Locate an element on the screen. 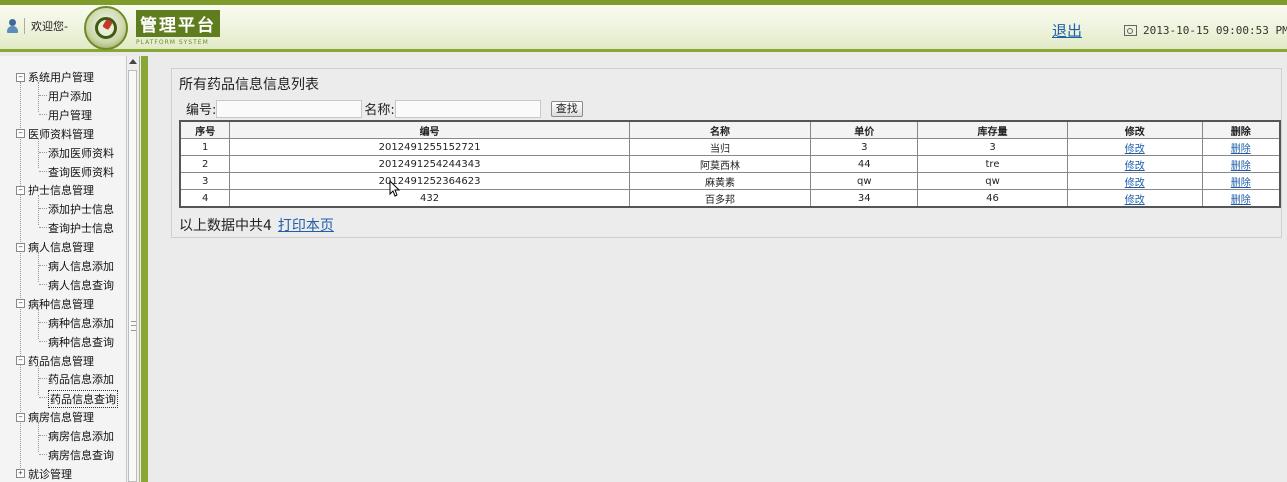  frame-divider is located at coordinates (144, 269).